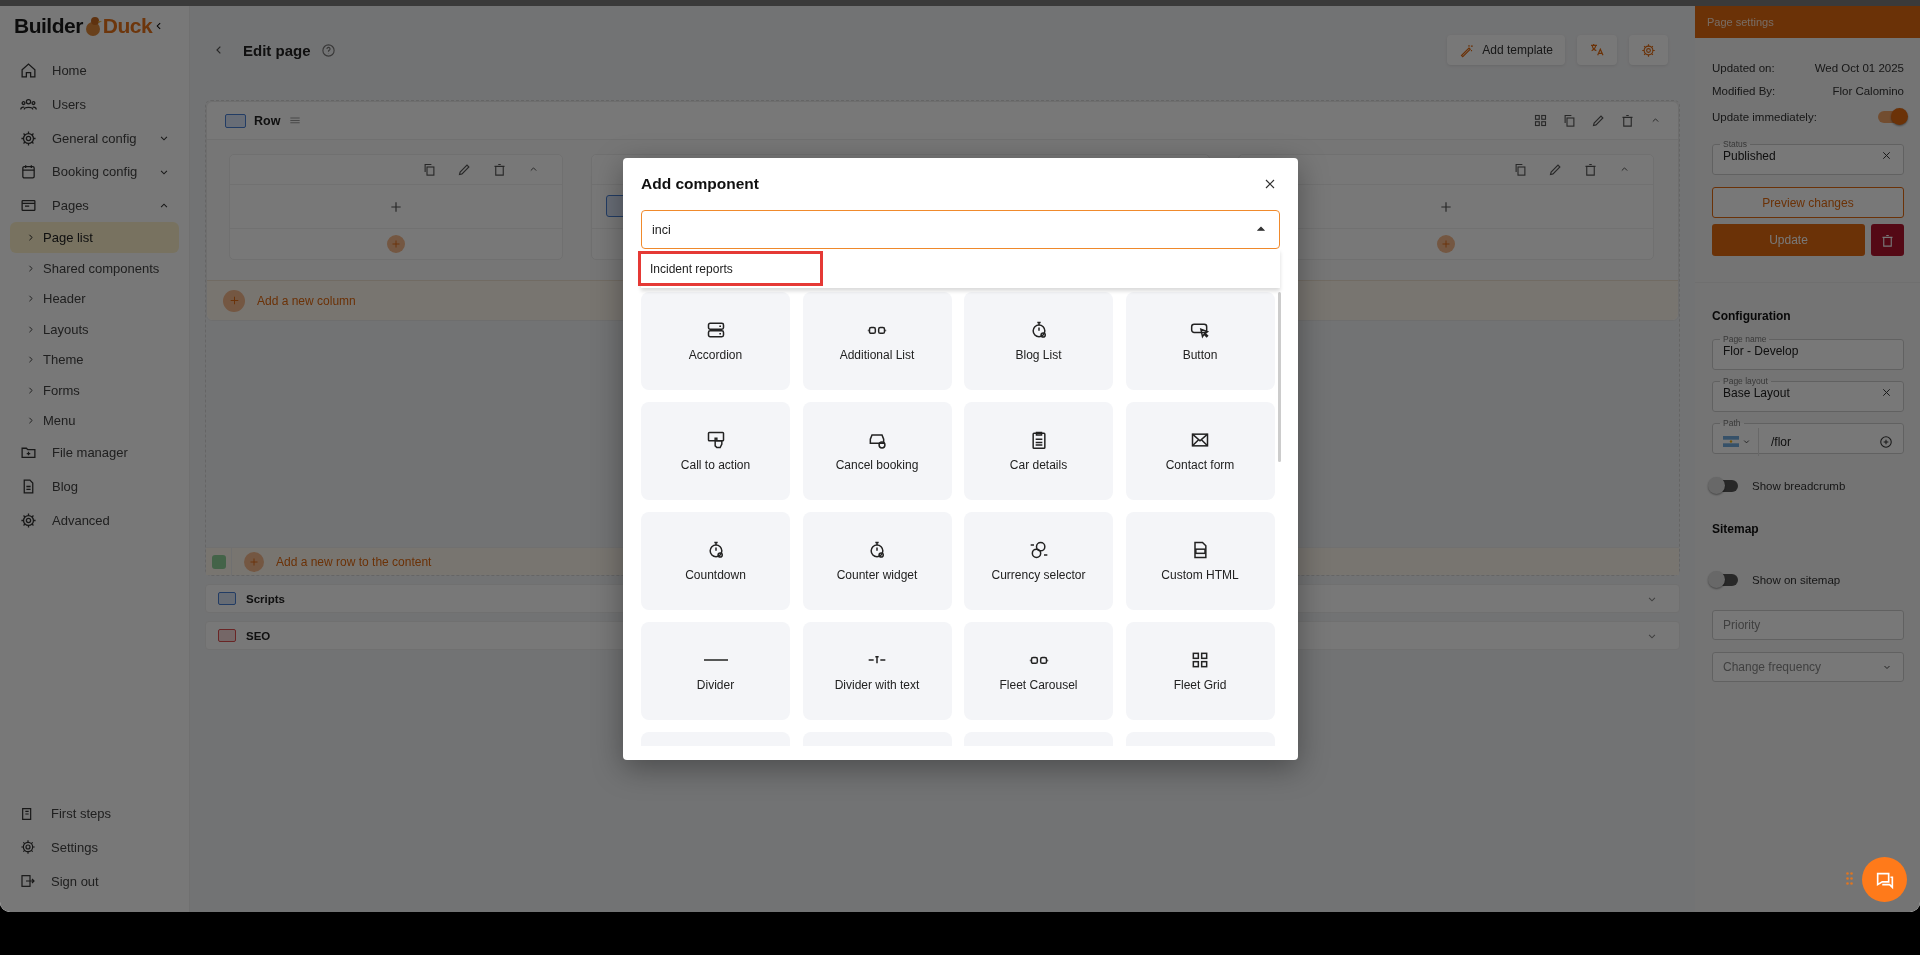 The width and height of the screenshot is (1920, 955). I want to click on component-tile: Call to action, so click(715, 451).